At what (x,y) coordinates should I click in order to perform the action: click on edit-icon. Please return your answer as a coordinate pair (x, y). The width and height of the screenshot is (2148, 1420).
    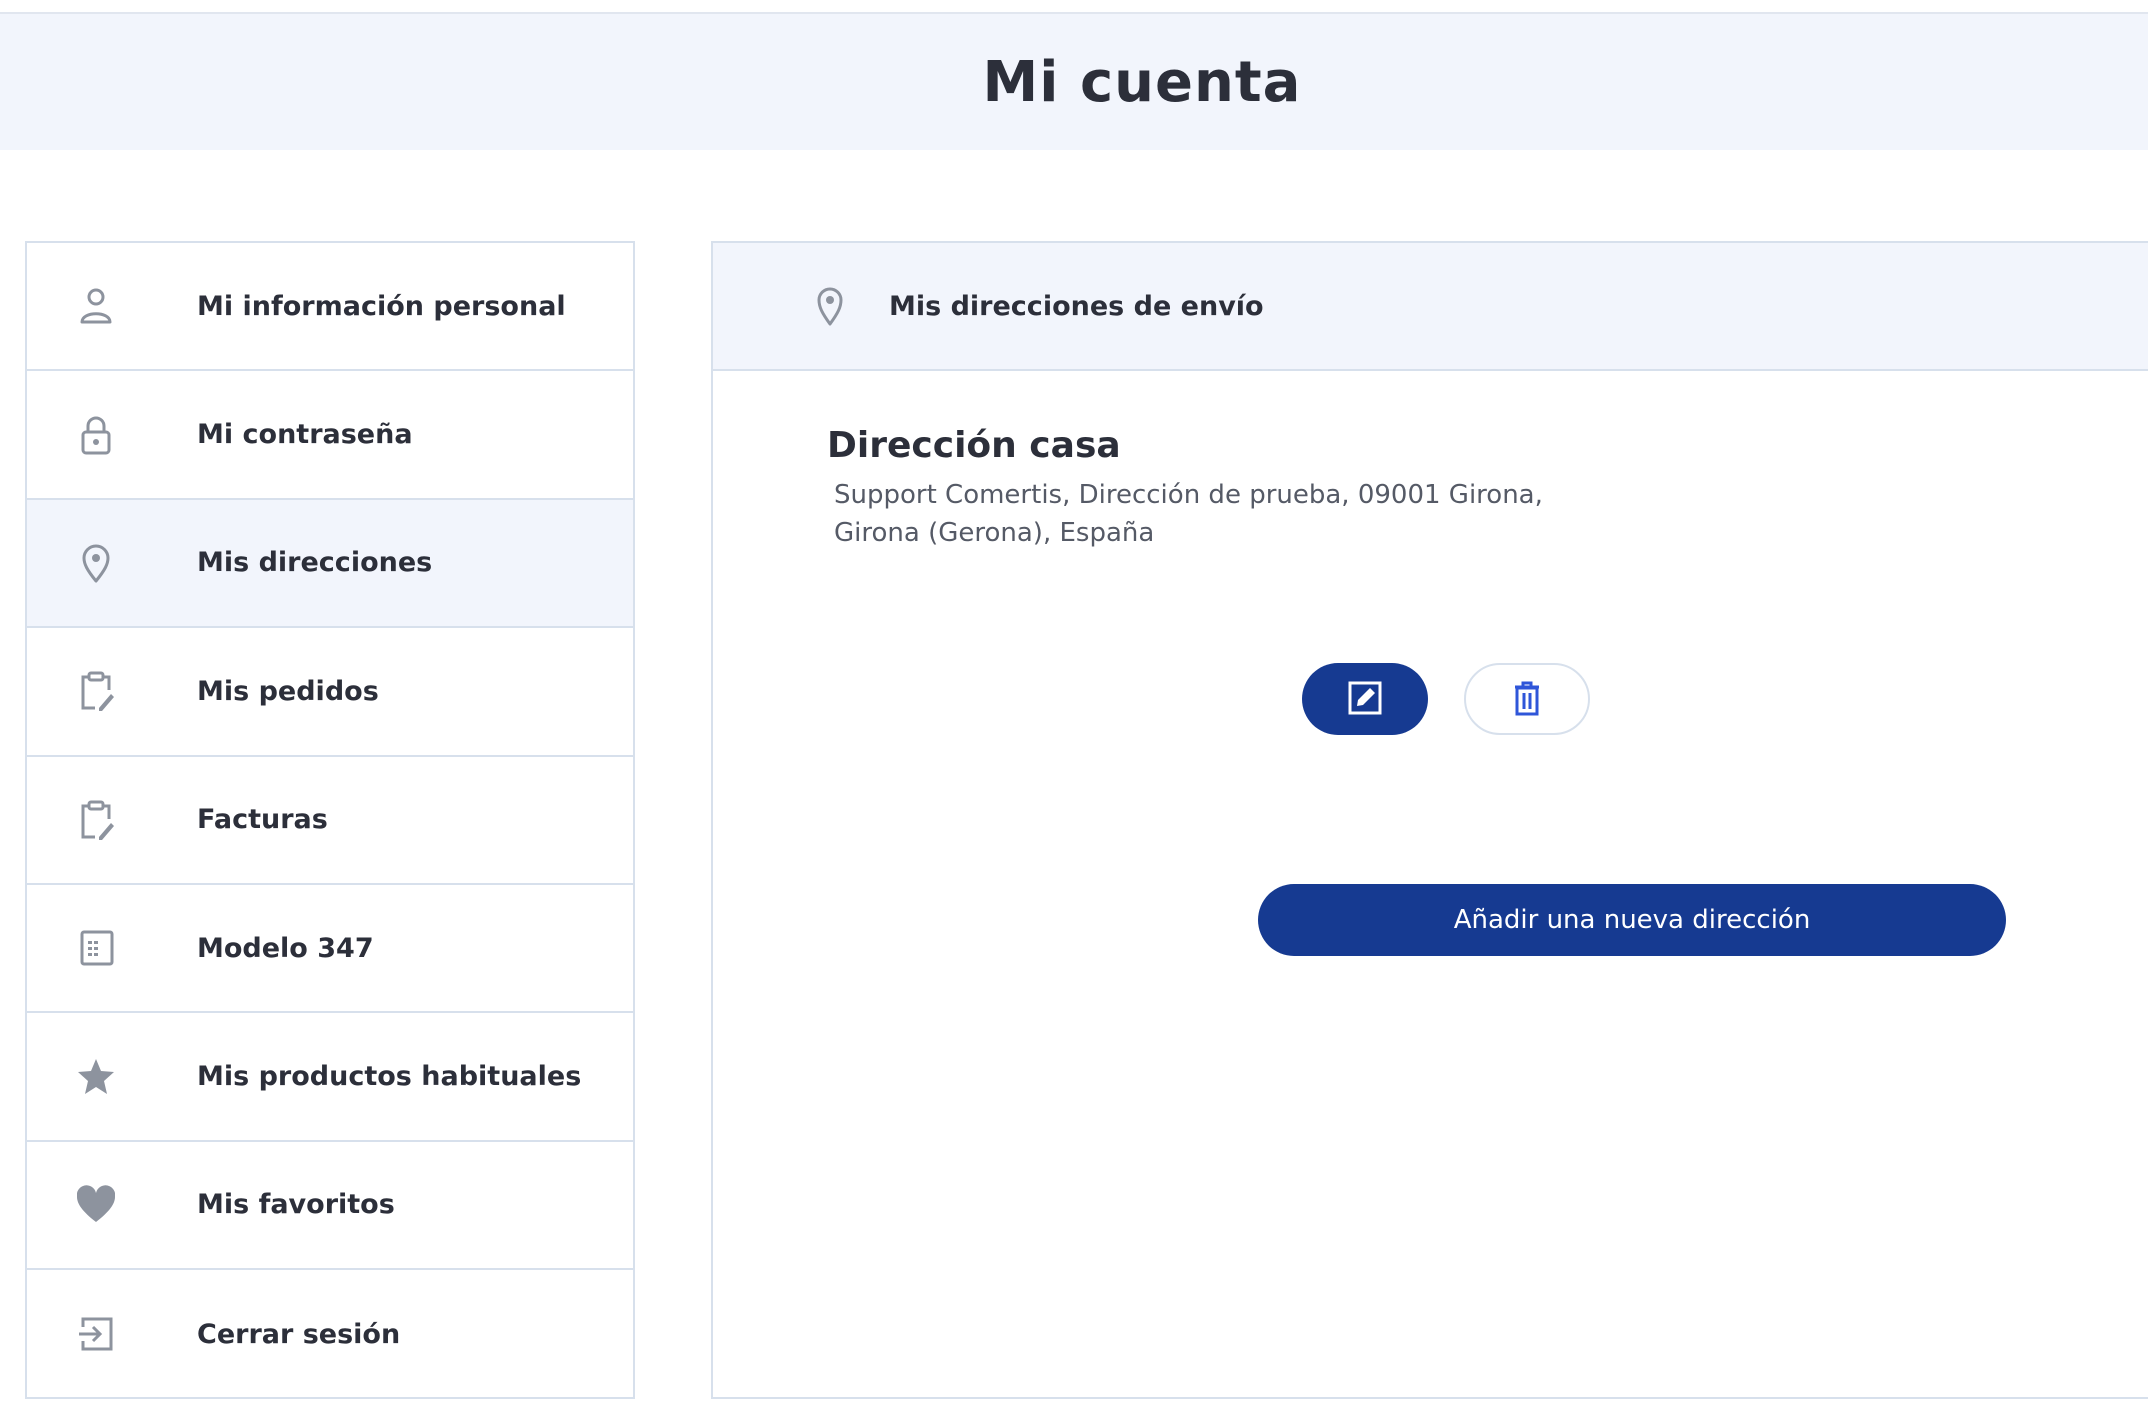
    Looking at the image, I should click on (1365, 699).